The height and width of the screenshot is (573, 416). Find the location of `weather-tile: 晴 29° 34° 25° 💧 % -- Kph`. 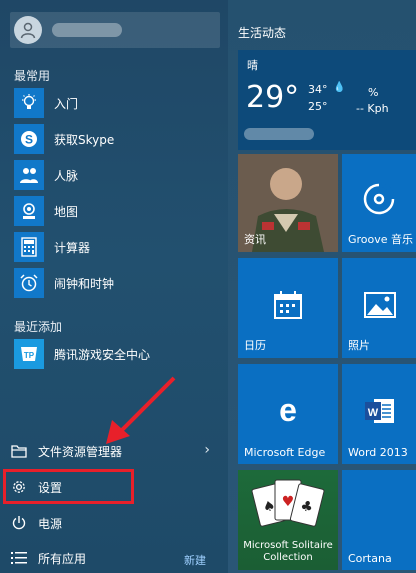

weather-tile: 晴 29° 34° 25° 💧 % -- Kph is located at coordinates (327, 100).